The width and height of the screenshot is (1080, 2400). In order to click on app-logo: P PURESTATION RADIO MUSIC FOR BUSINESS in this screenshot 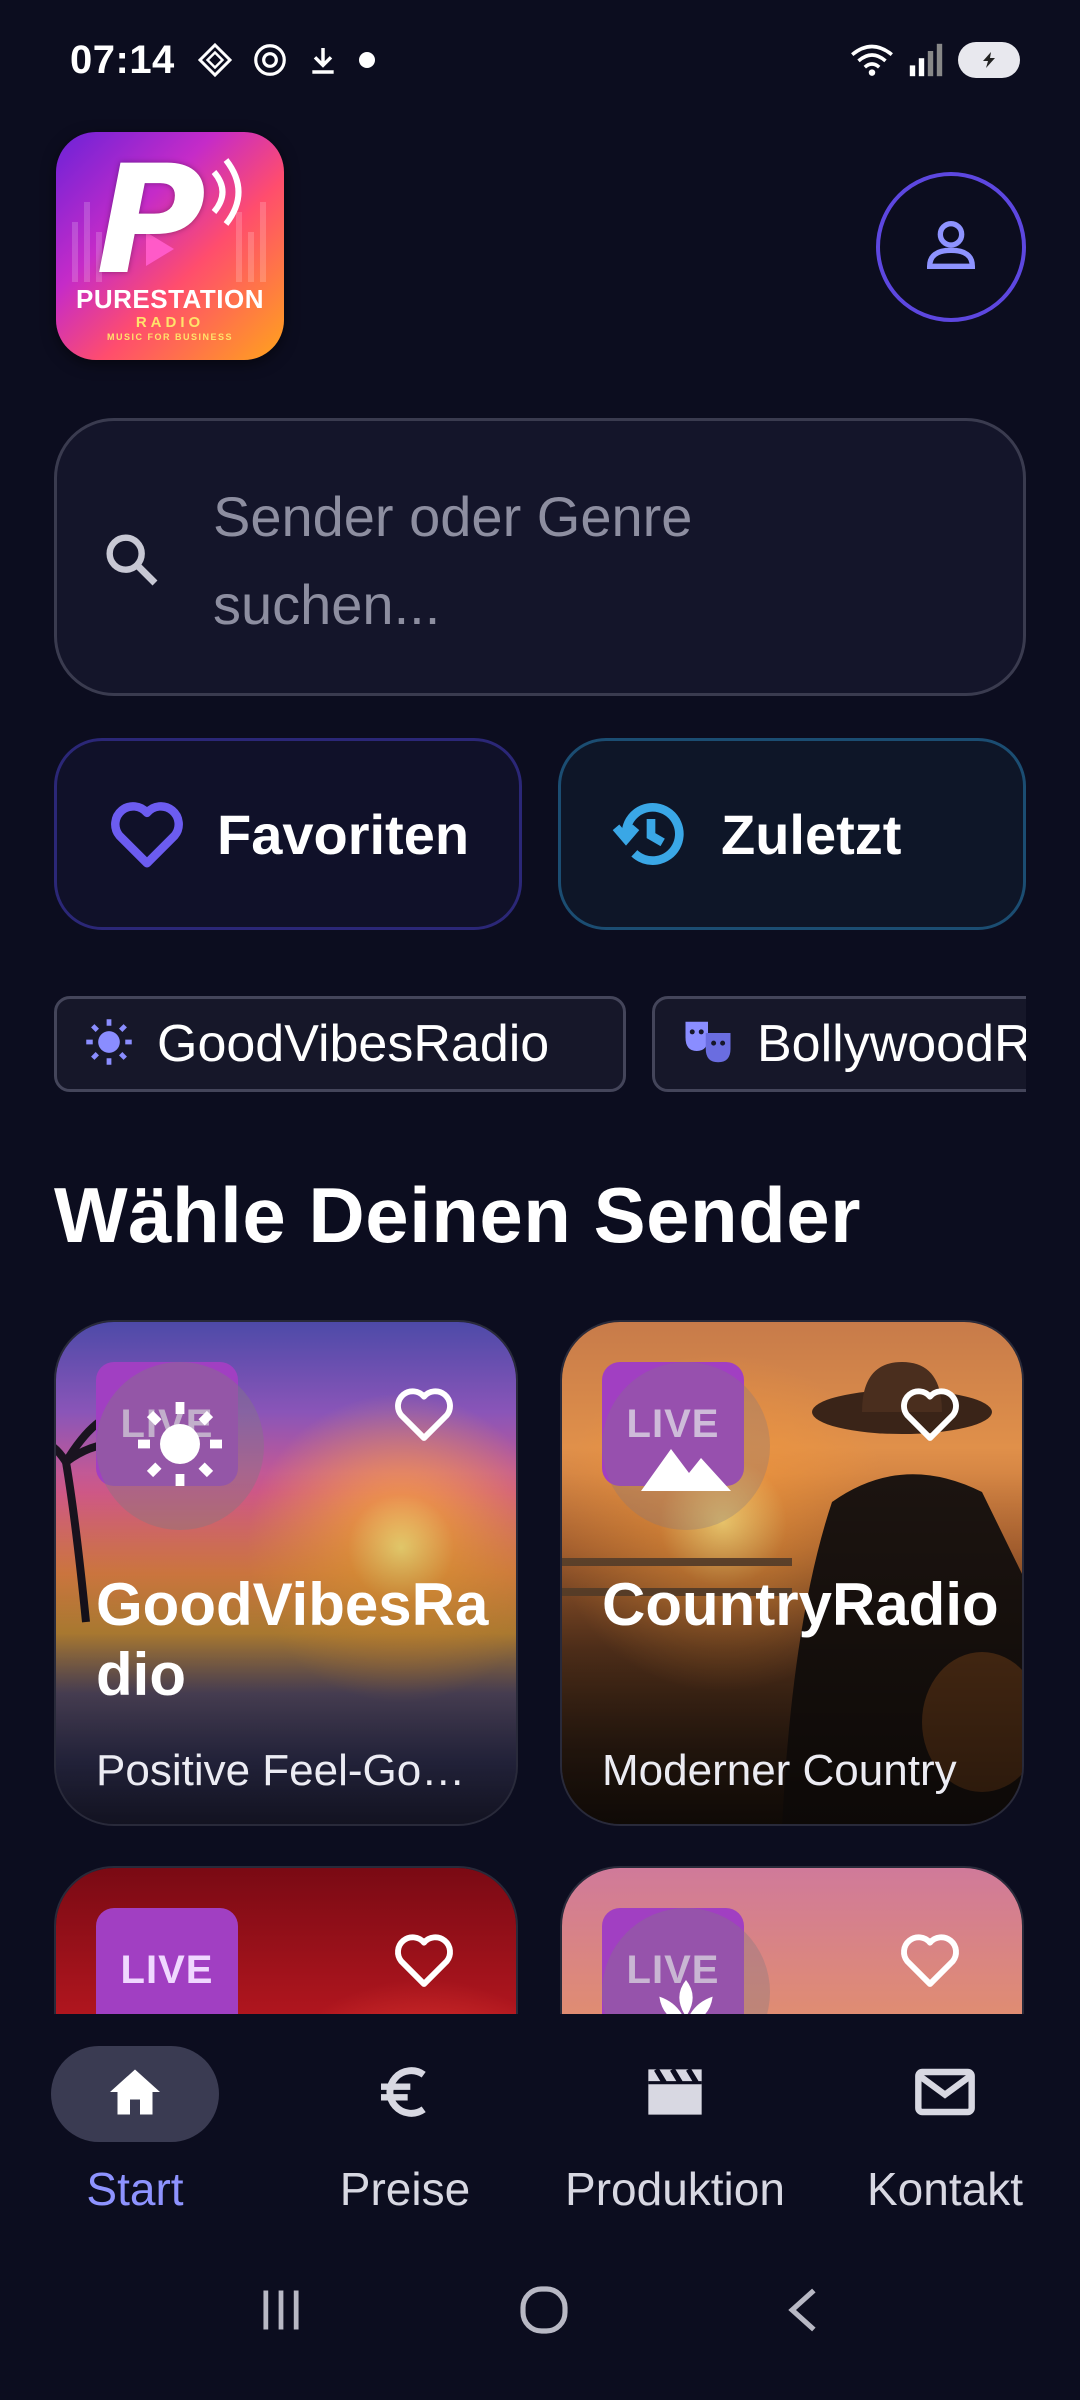, I will do `click(170, 246)`.